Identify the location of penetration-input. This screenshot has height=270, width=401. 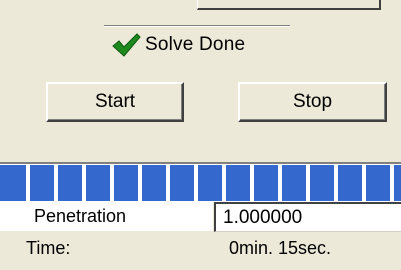
(307, 217).